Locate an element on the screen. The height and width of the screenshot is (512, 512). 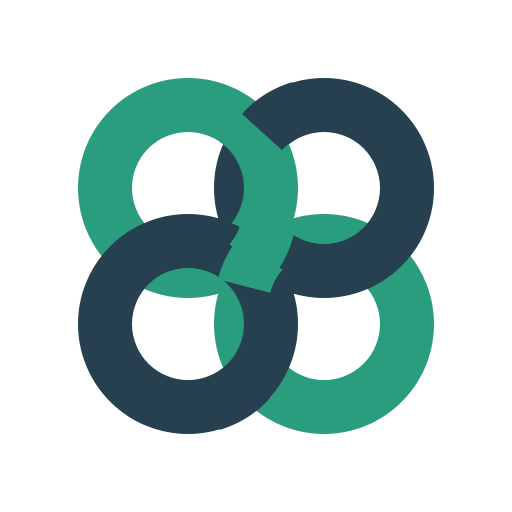
weave-top-right-over is located at coordinates (275, 116).